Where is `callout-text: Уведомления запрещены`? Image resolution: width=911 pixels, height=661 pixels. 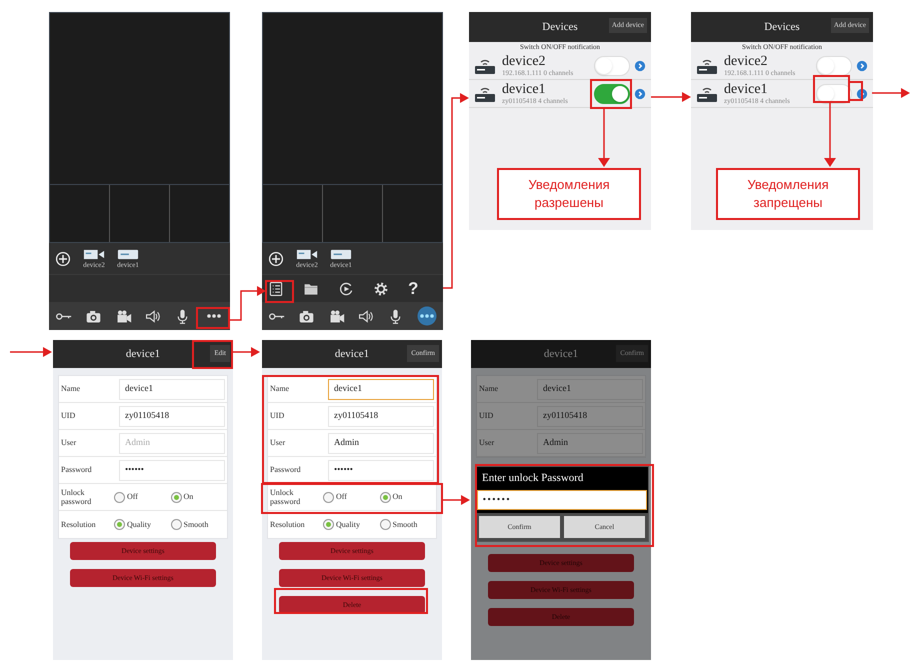 callout-text: Уведомления запрещены is located at coordinates (788, 194).